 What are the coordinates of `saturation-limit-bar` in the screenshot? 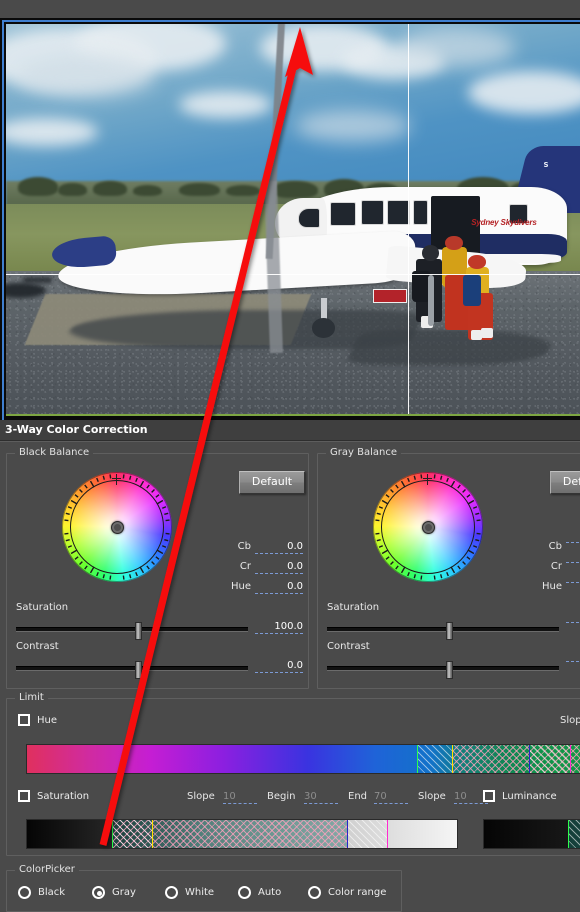 It's located at (242, 834).